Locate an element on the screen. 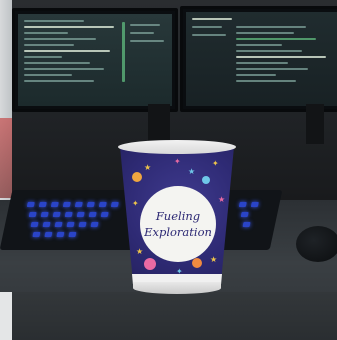 This screenshot has height=340, width=337. cup-label-badge: Fueling Exploration is located at coordinates (178, 224).